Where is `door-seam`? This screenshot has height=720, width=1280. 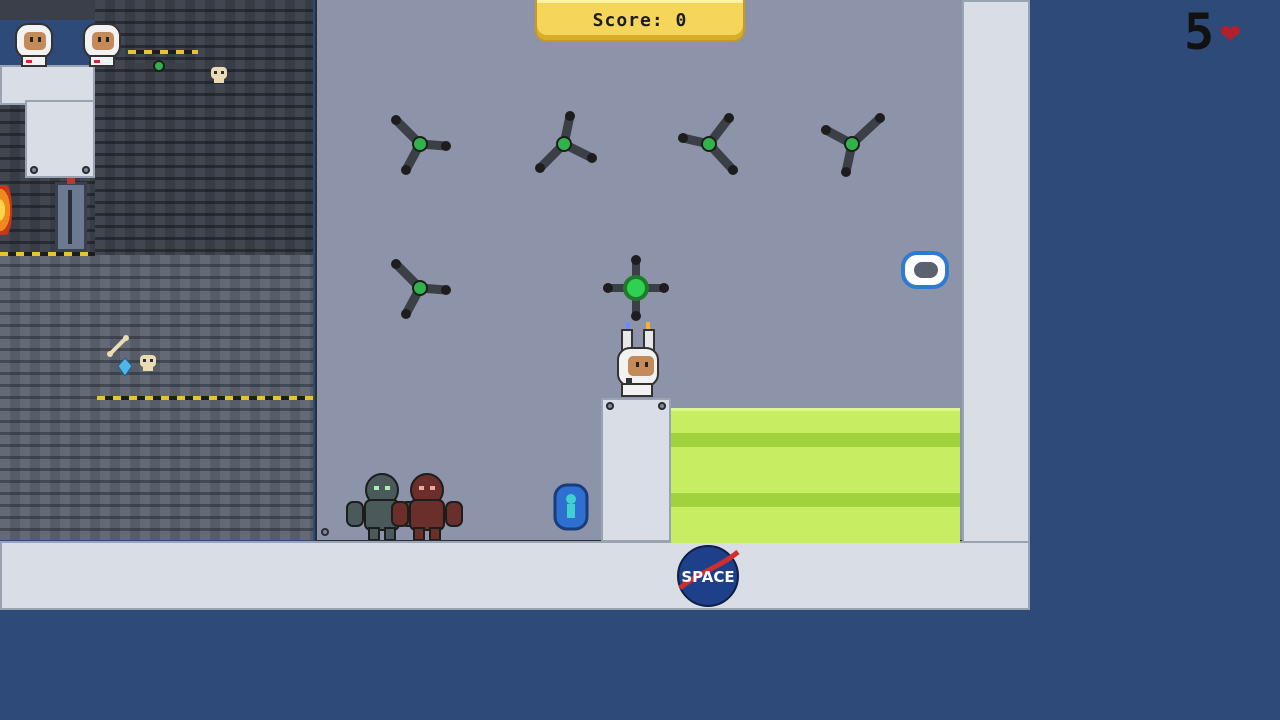 door-seam is located at coordinates (70, 217).